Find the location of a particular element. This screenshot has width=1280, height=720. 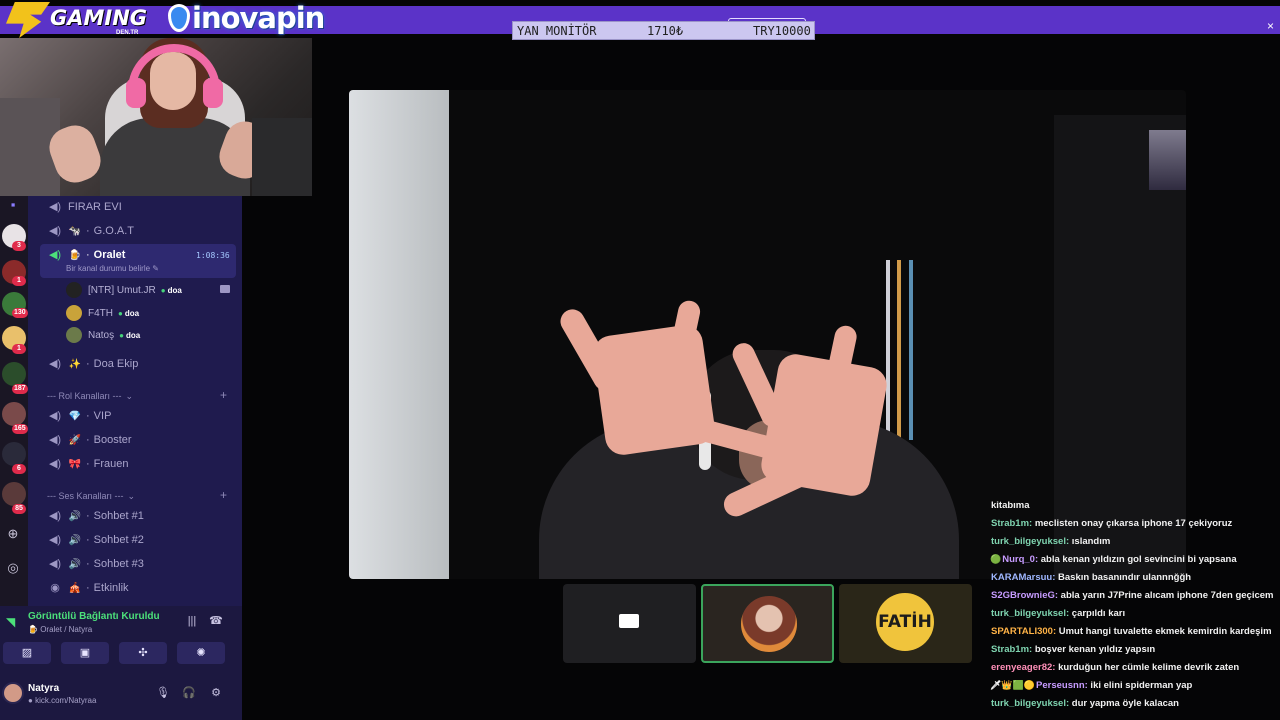

camera-icon is located at coordinates (225, 289).